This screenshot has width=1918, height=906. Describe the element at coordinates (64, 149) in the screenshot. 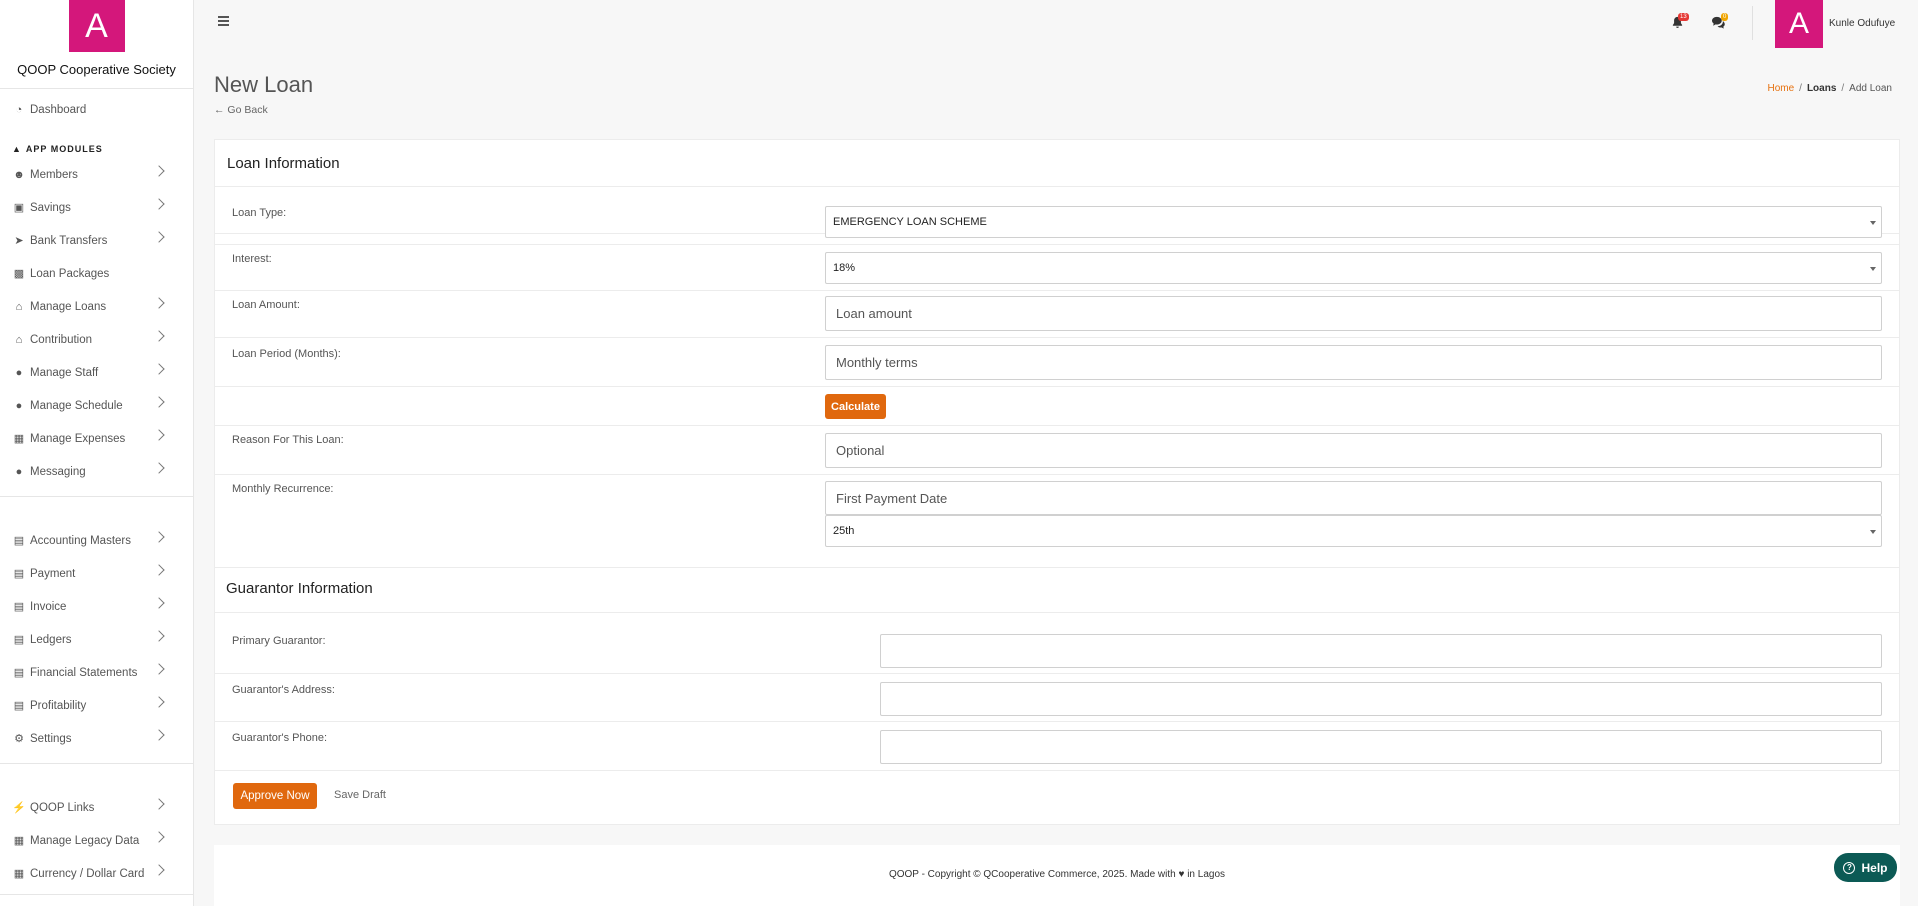

I see `section-title: APP MODULES` at that location.